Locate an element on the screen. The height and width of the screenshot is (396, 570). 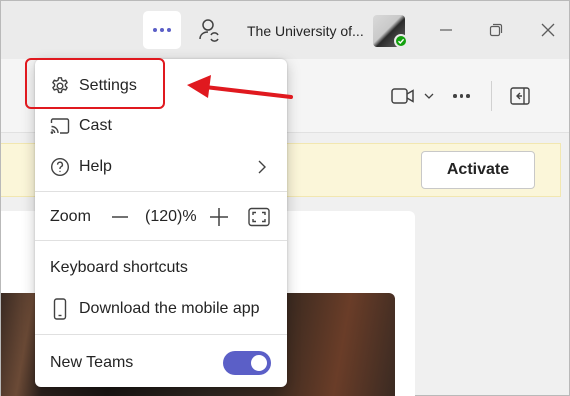
restore-button is located at coordinates (496, 30).